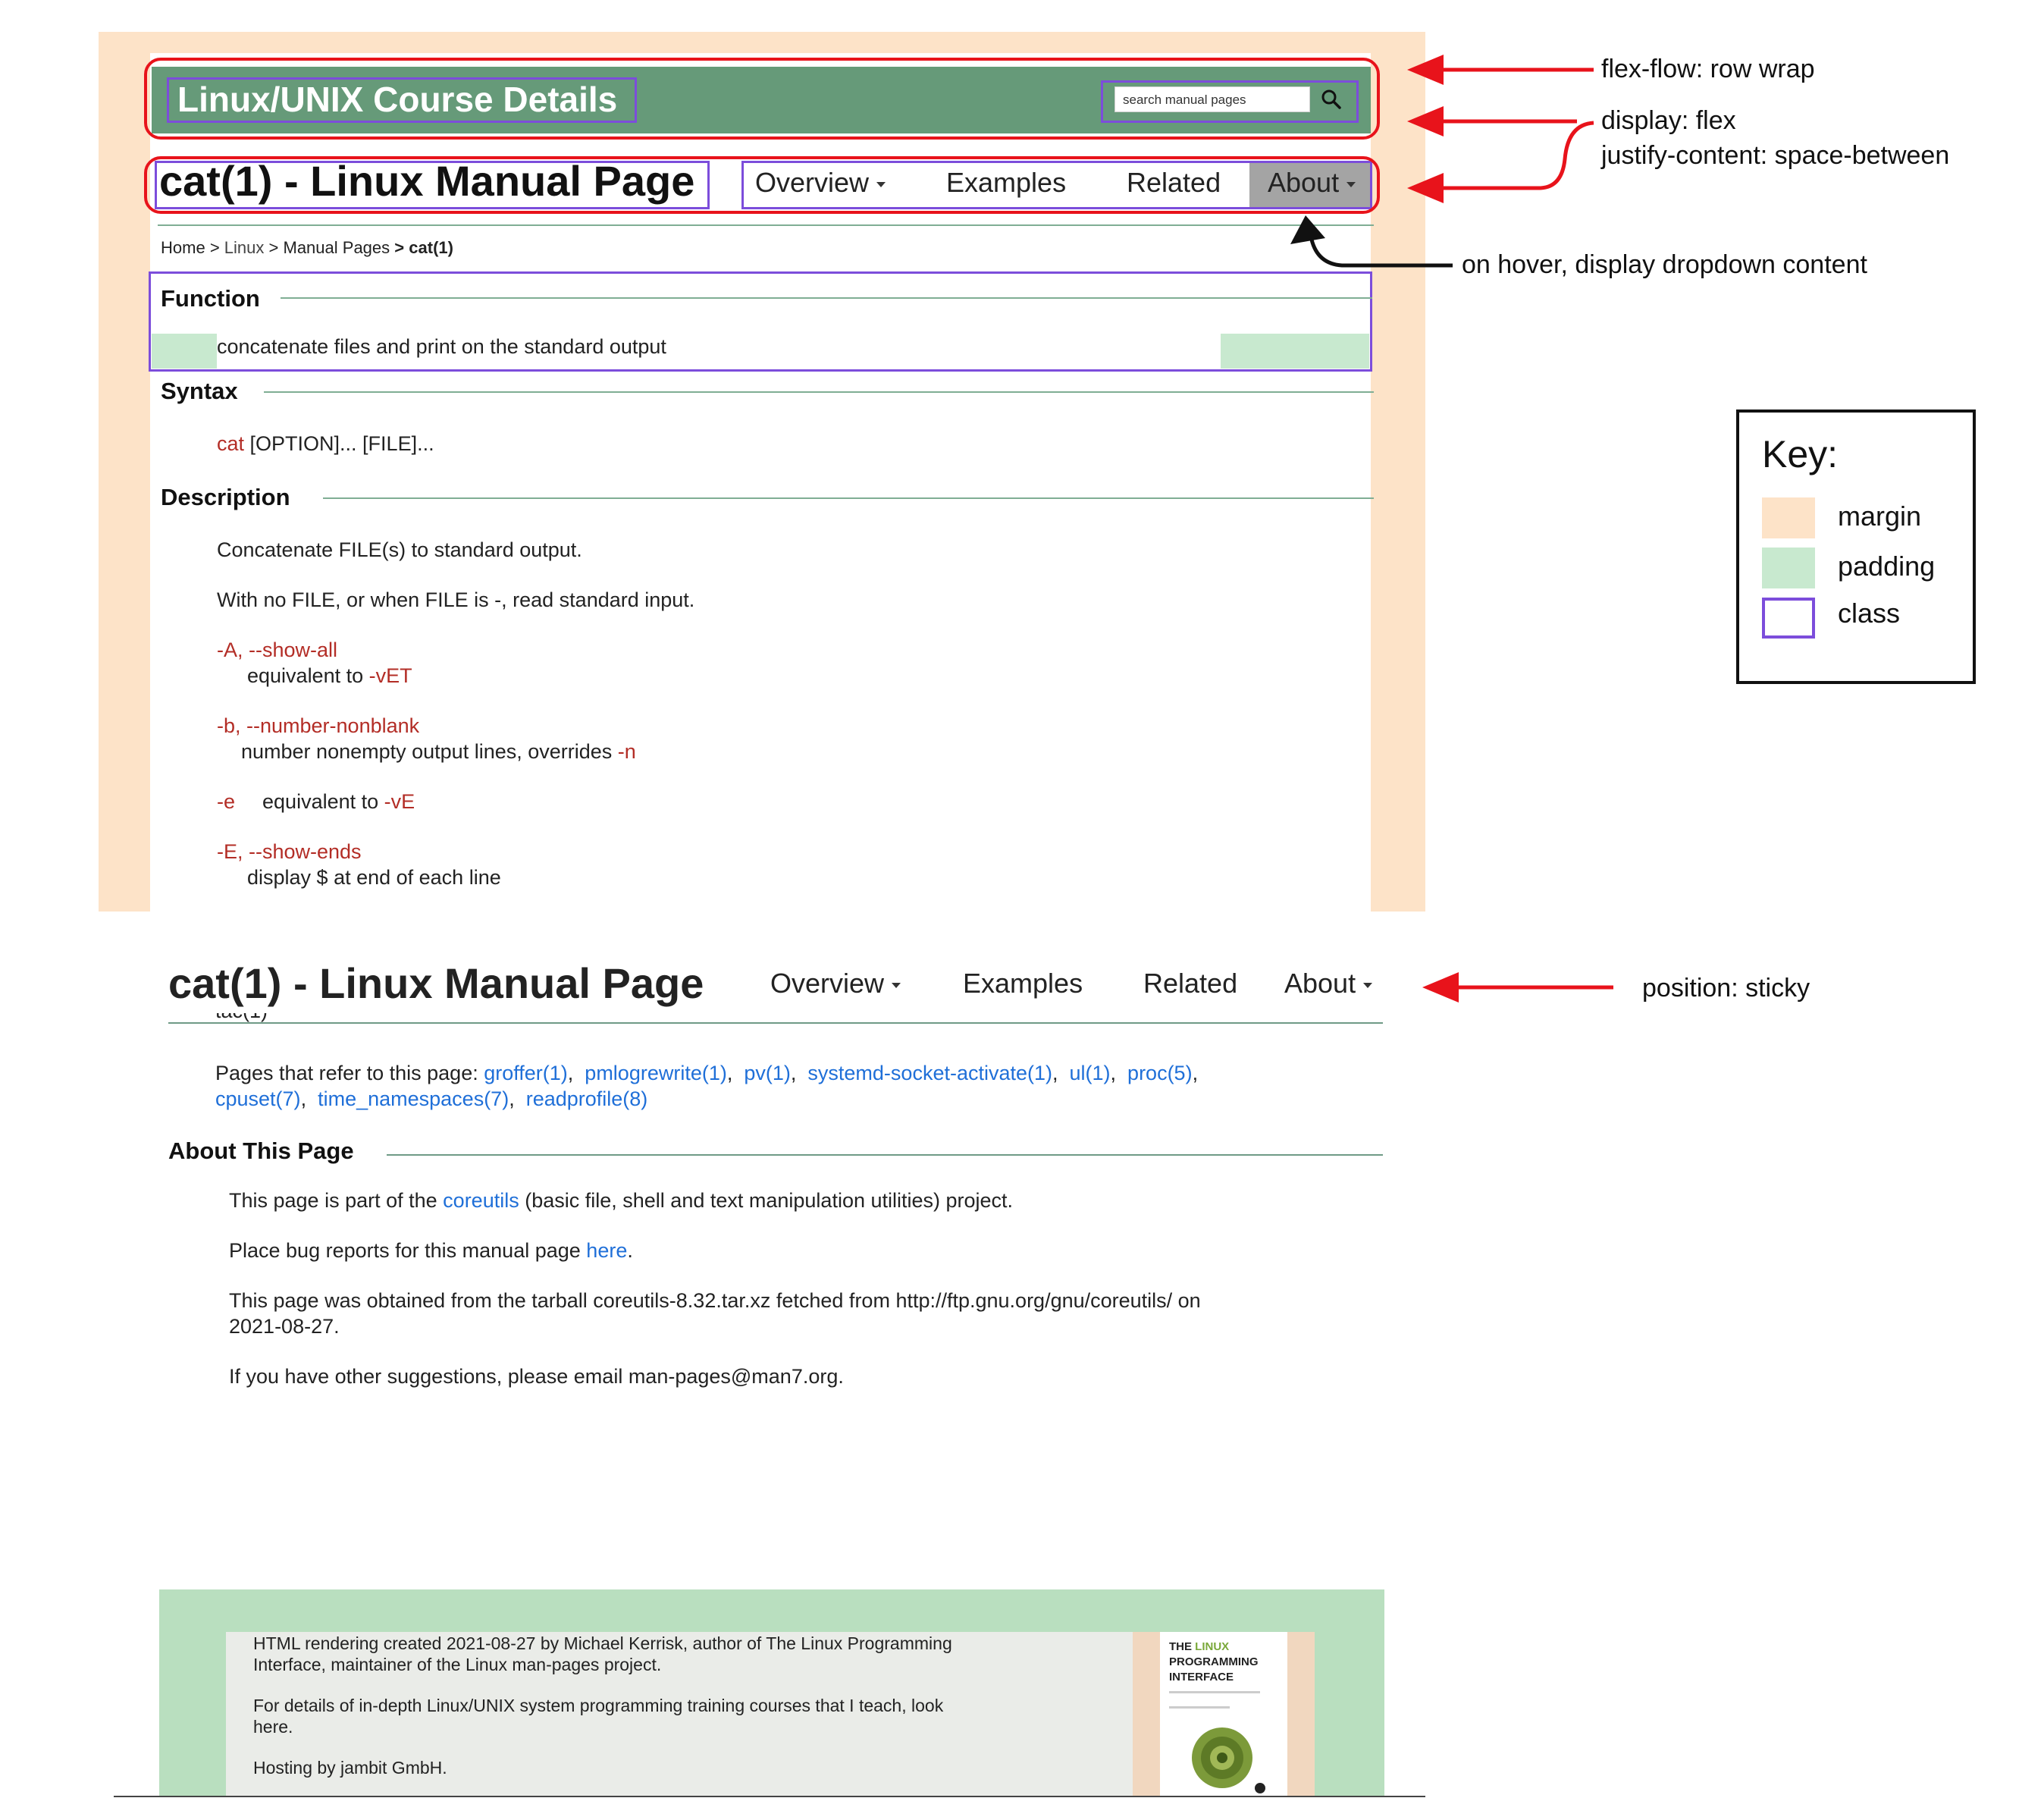 This screenshot has height=1820, width=2044. Describe the element at coordinates (1301, 1714) in the screenshot. I see `footer-margin-right` at that location.